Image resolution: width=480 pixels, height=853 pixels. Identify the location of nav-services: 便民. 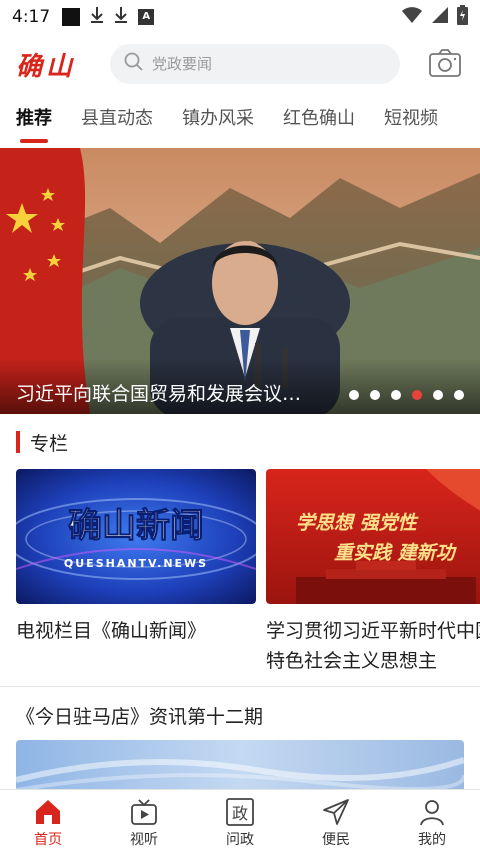
(336, 821).